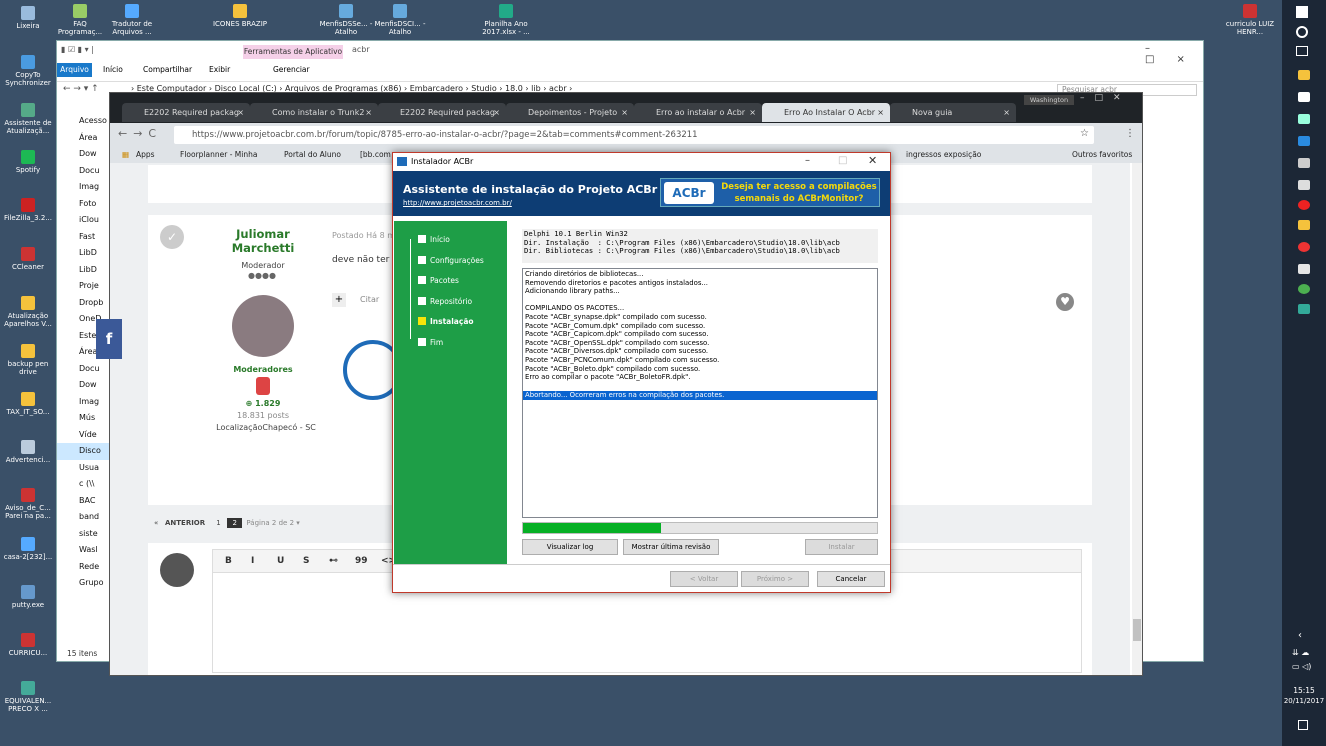  I want to click on check-icon: ✓, so click(172, 237).